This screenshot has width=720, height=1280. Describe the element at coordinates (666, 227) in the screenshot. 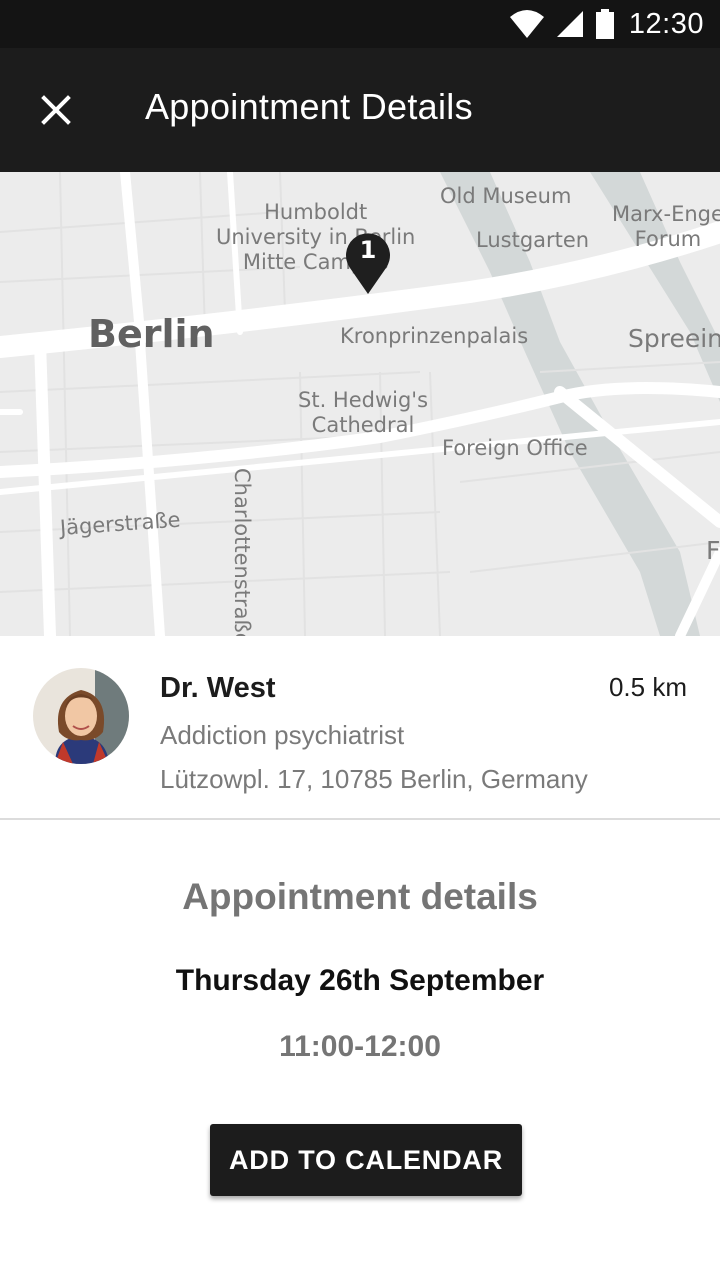

I see `map-label-marx-engels: Marx-Enge Forum` at that location.